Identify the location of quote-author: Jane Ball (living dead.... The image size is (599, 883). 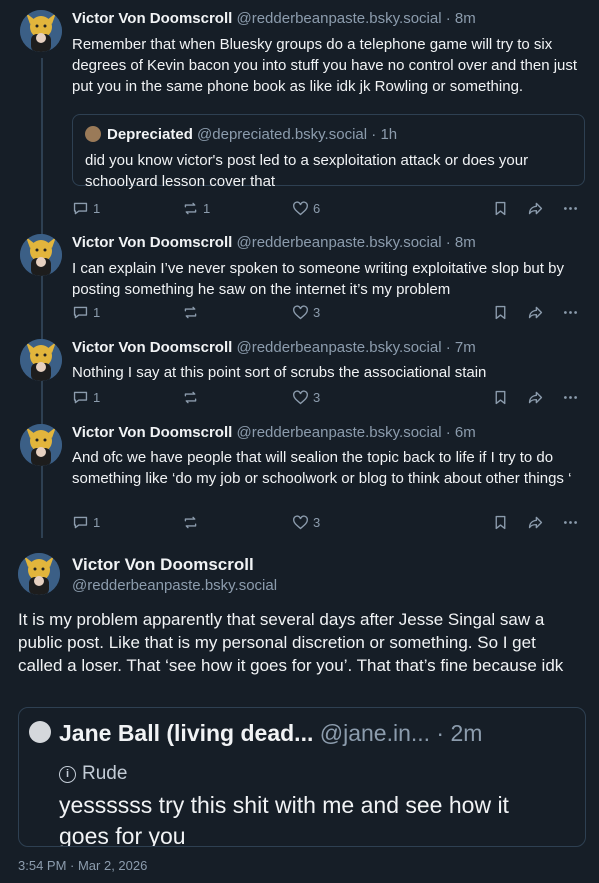
(186, 733).